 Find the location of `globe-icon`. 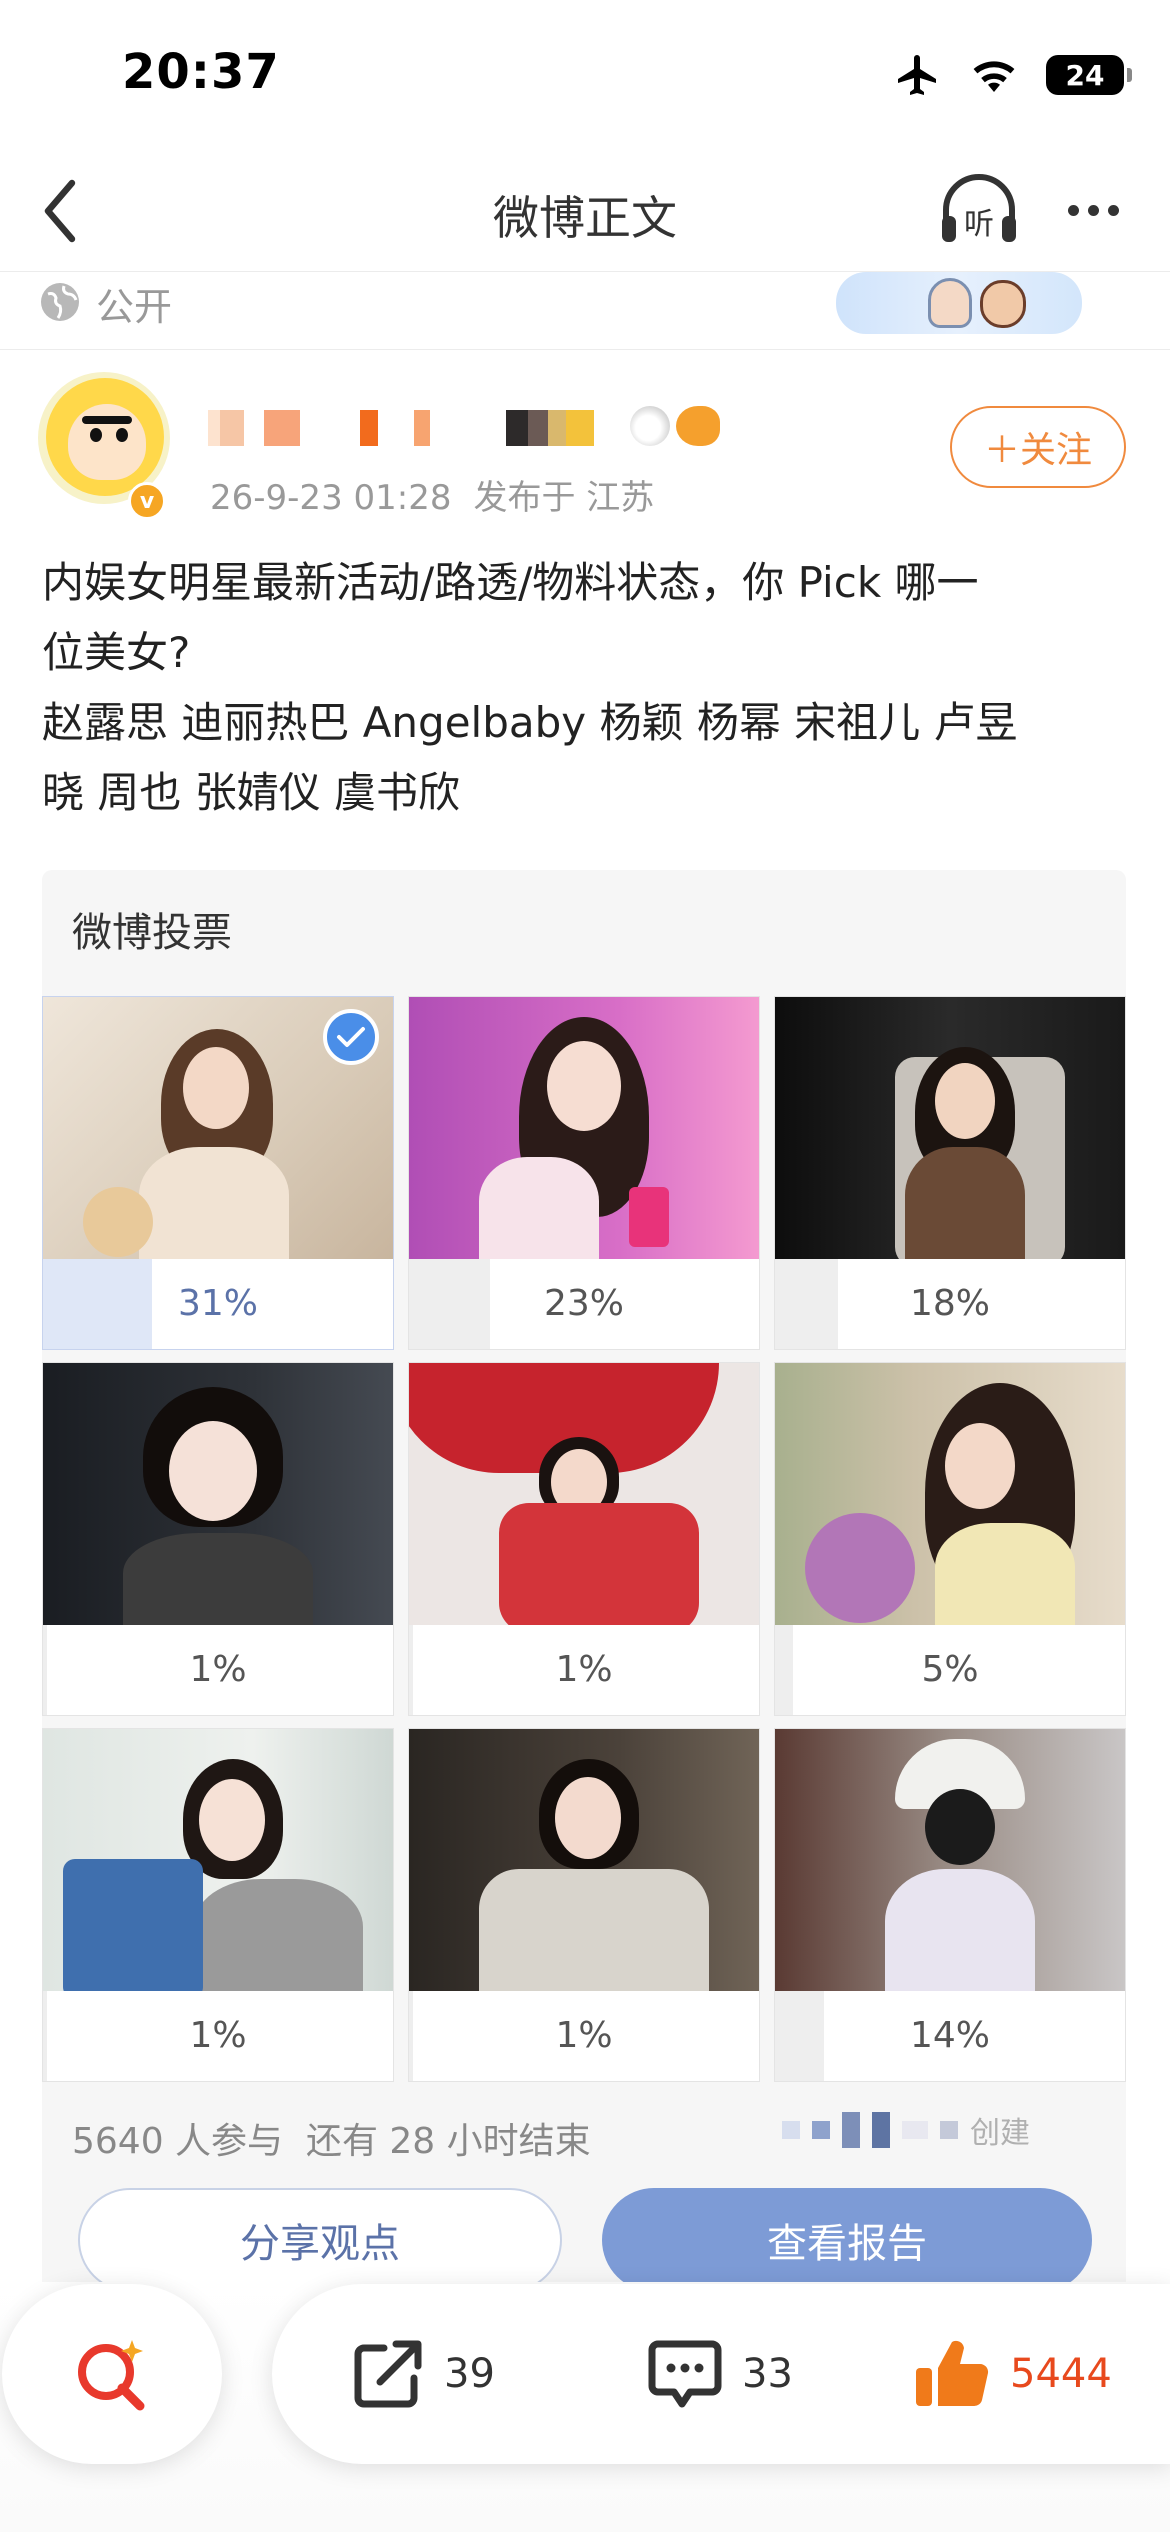

globe-icon is located at coordinates (60, 302).